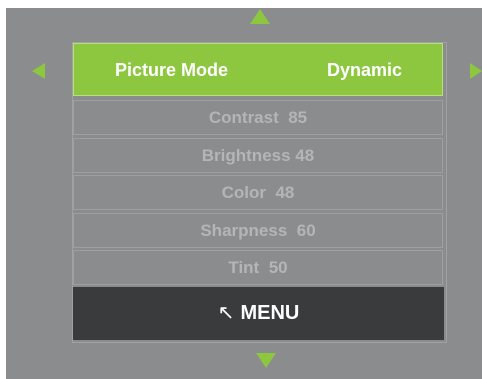  Describe the element at coordinates (306, 230) in the screenshot. I see `sharpness-value: 60` at that location.